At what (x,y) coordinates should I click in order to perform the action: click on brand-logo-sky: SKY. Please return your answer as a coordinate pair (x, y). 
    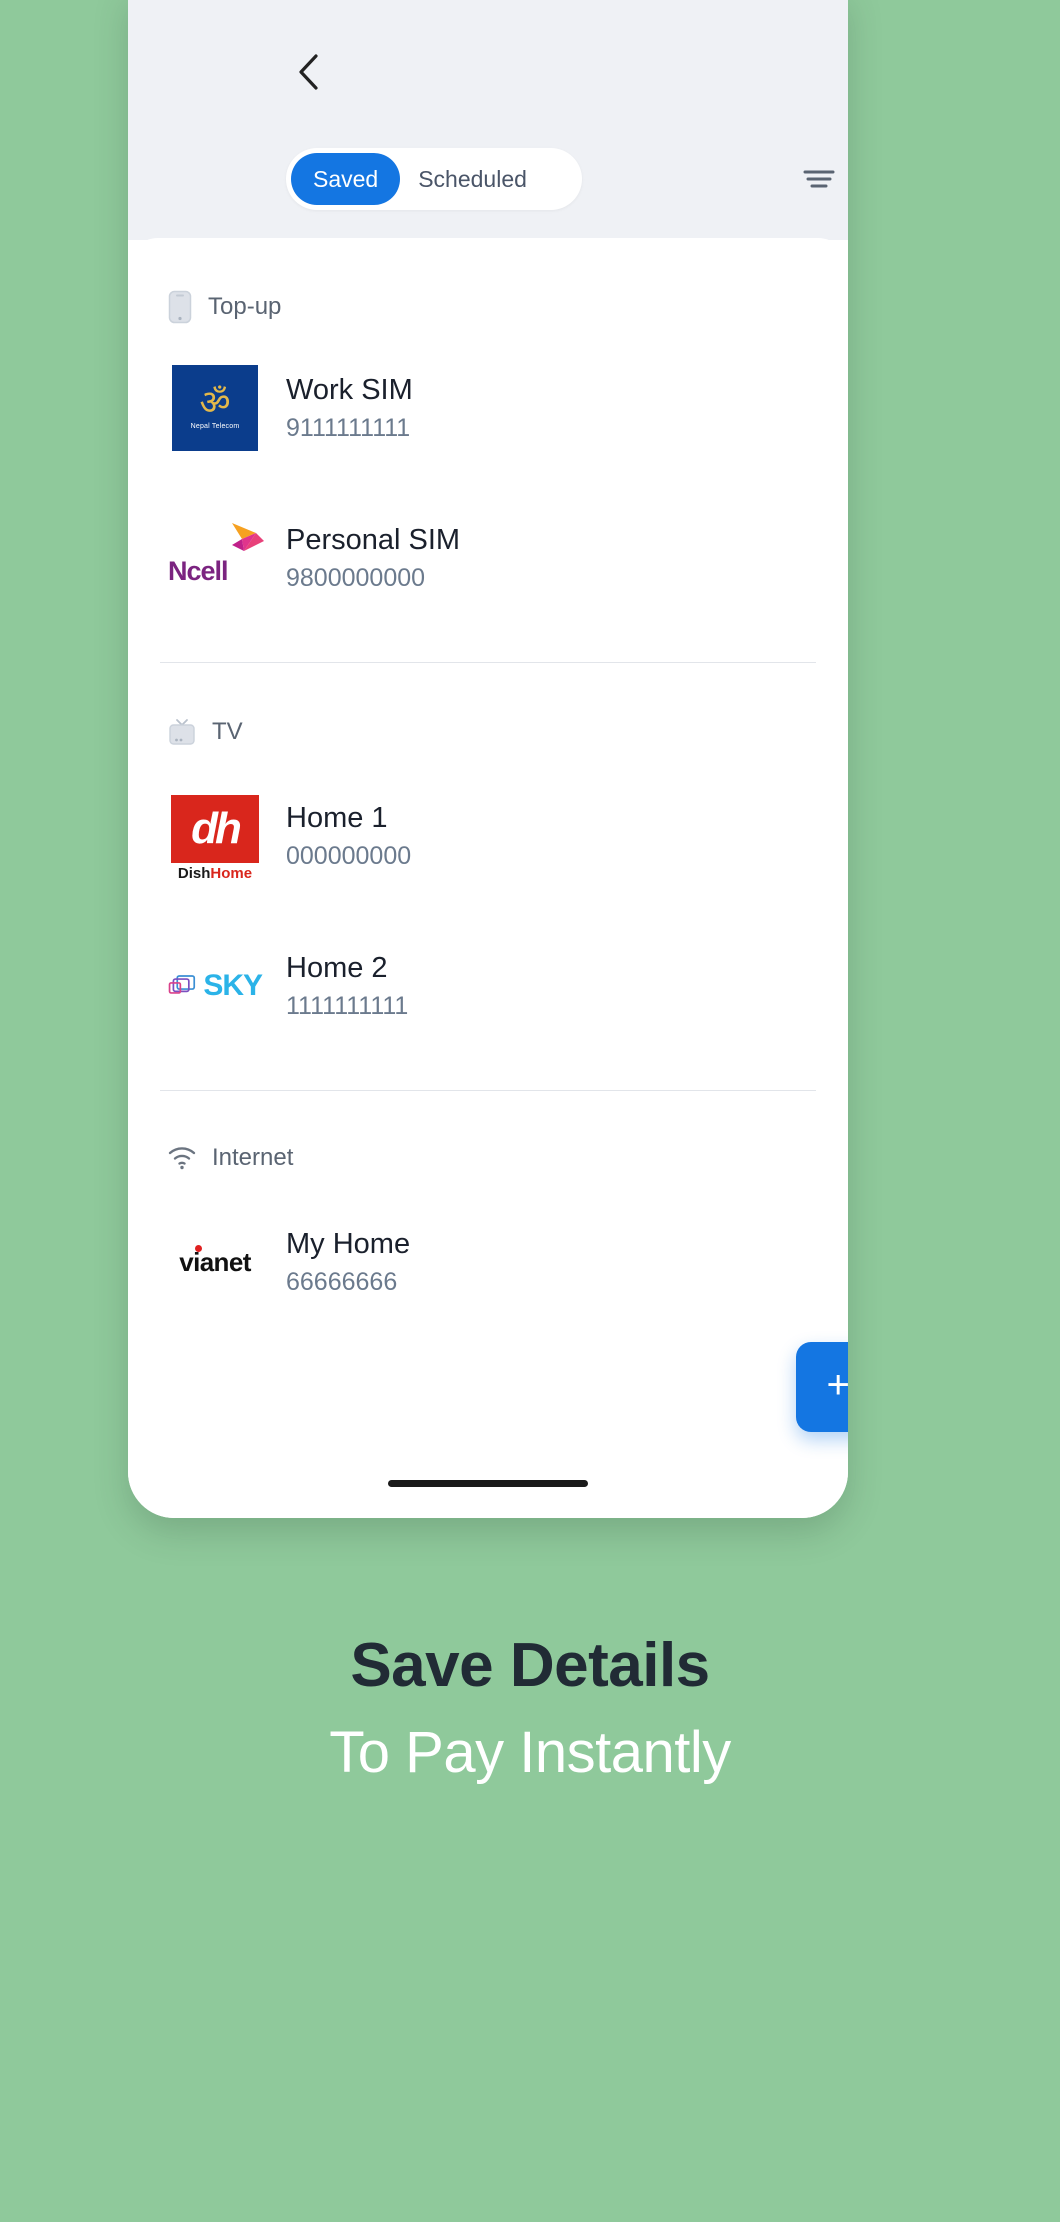
    Looking at the image, I should click on (215, 986).